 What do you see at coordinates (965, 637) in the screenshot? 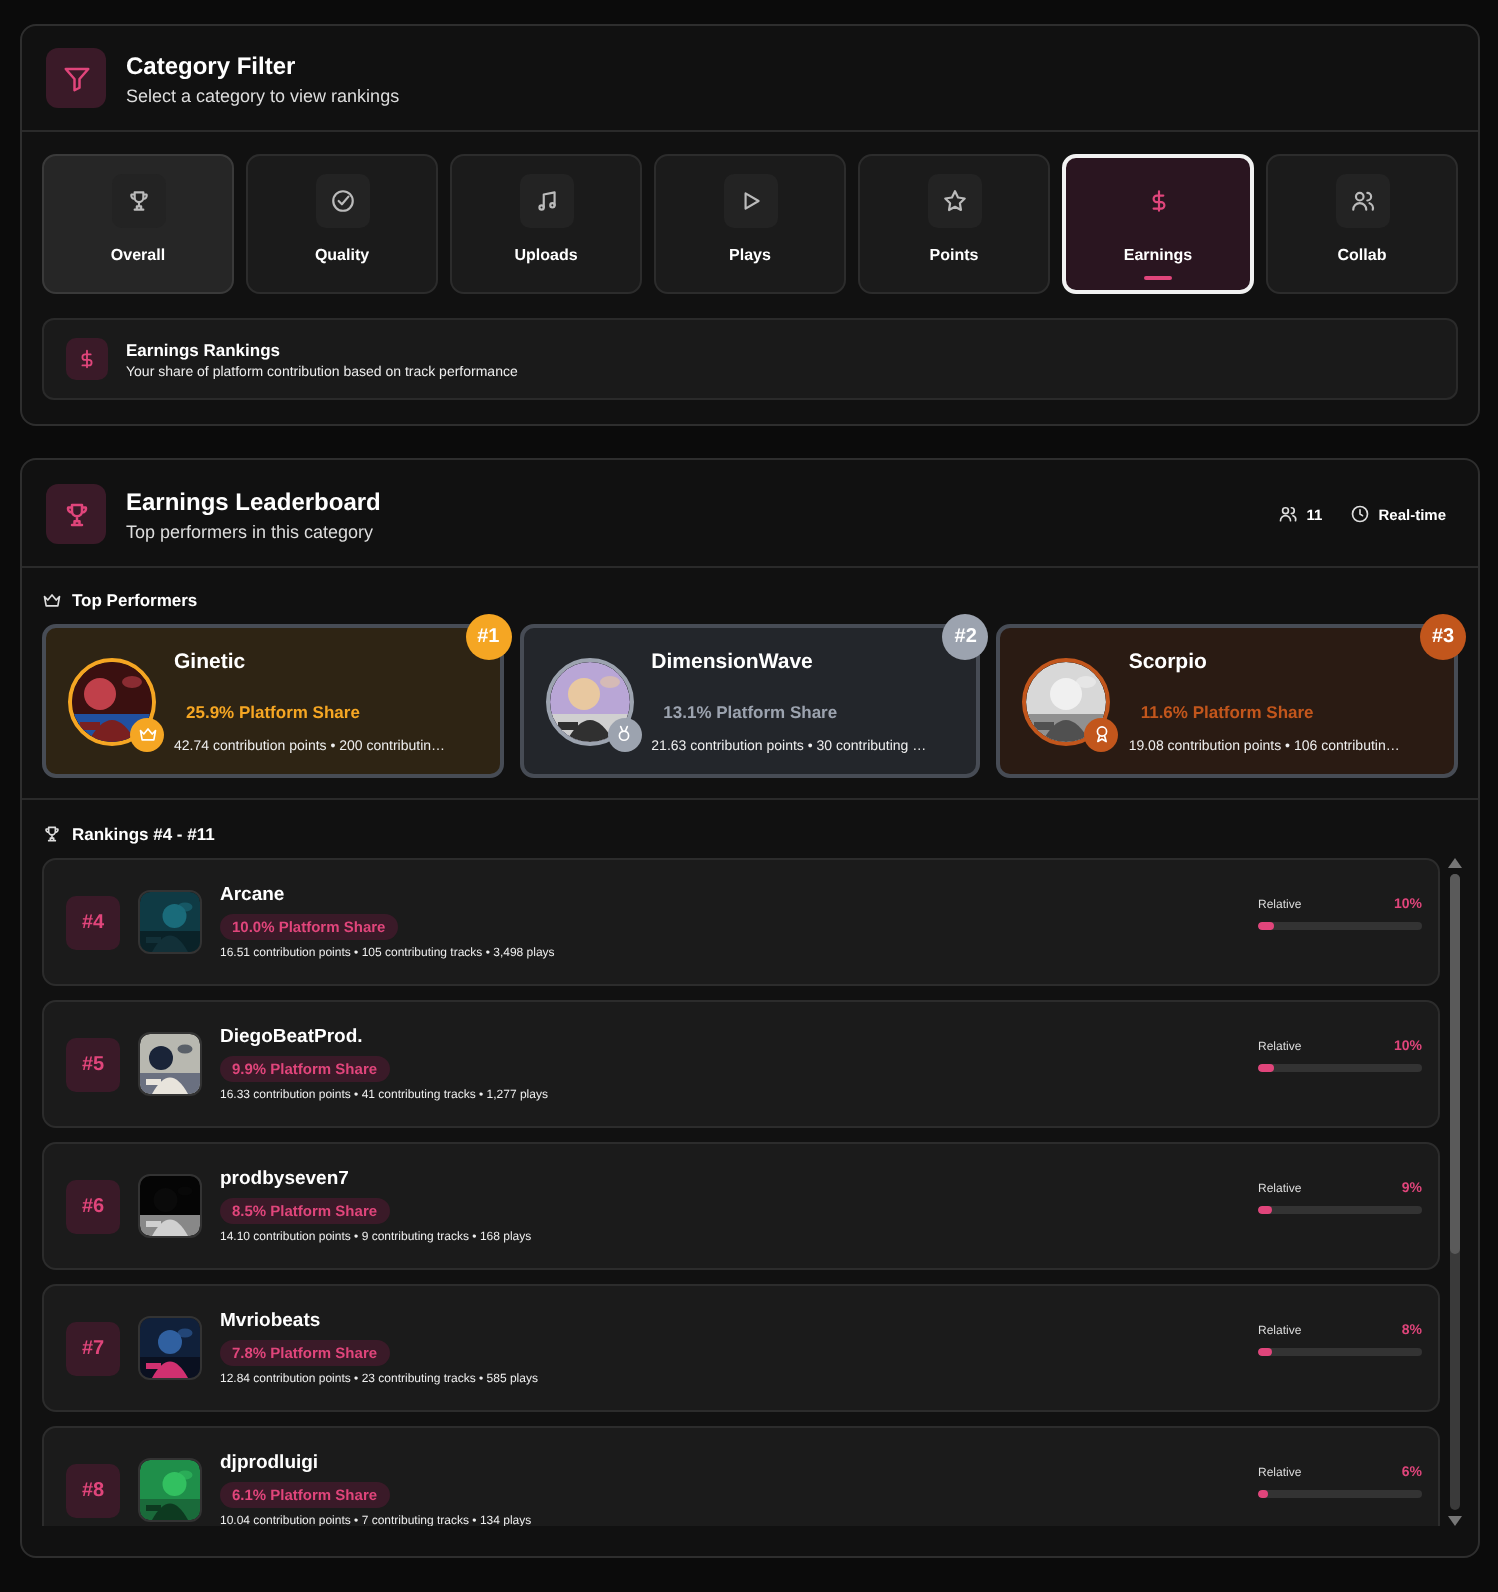
I see `rank-badge: #2` at bounding box center [965, 637].